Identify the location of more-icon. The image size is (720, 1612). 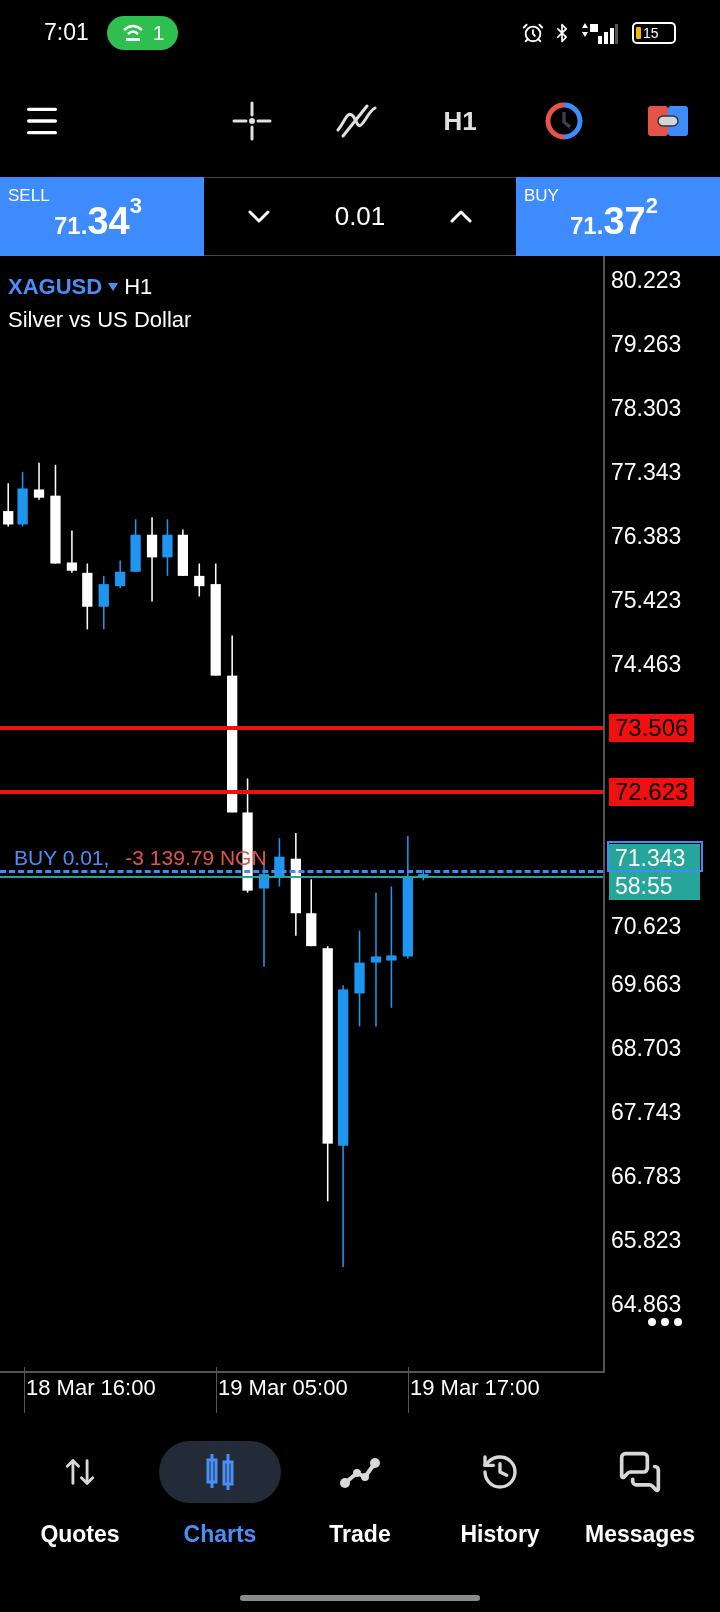
(665, 1322).